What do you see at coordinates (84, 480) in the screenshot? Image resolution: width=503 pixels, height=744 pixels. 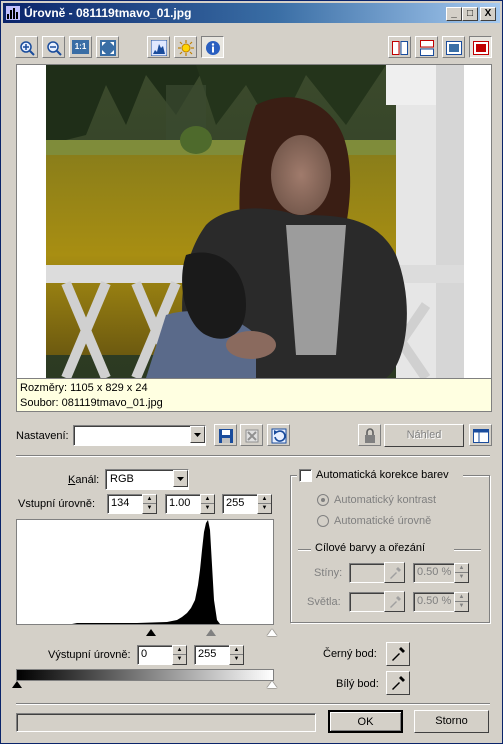 I see `channel-label: Kanál:` at bounding box center [84, 480].